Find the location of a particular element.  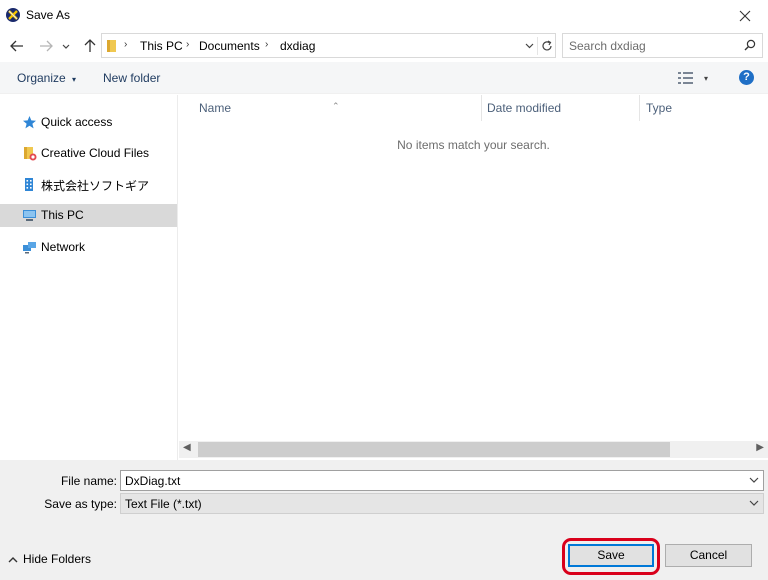

scrollbar-thumb is located at coordinates (434, 449).